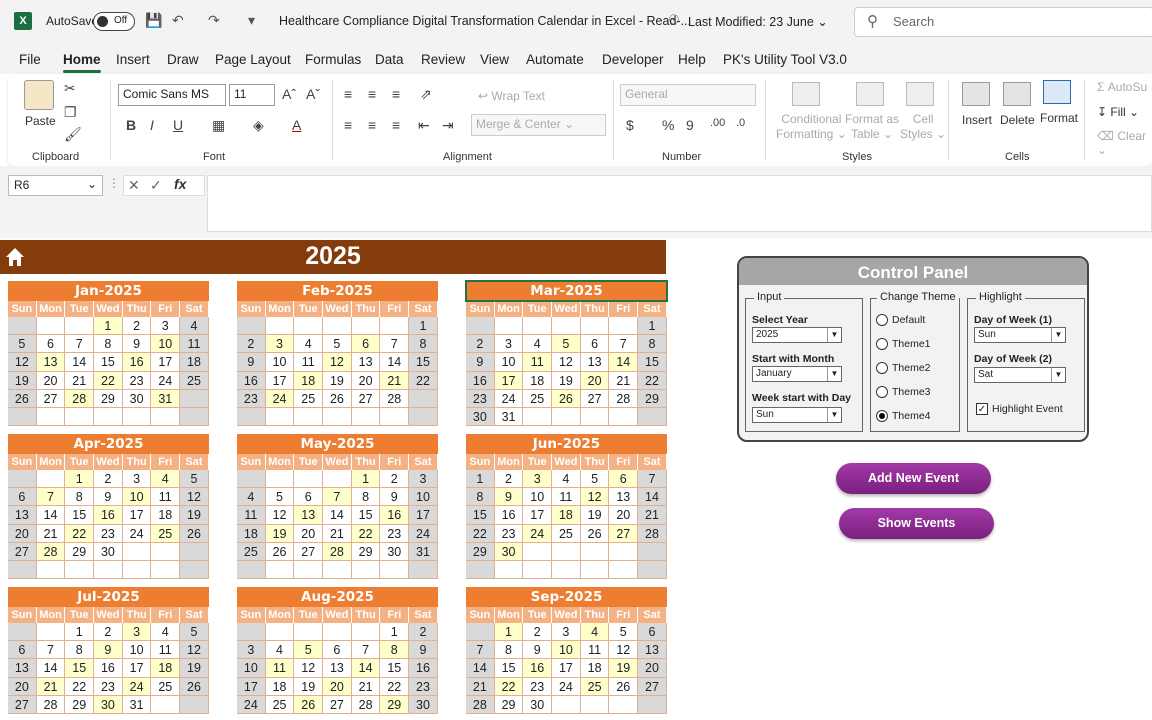 This screenshot has height=720, width=1152. What do you see at coordinates (923, 127) in the screenshot?
I see `cell-styles-button: Cell Styles ⌄` at bounding box center [923, 127].